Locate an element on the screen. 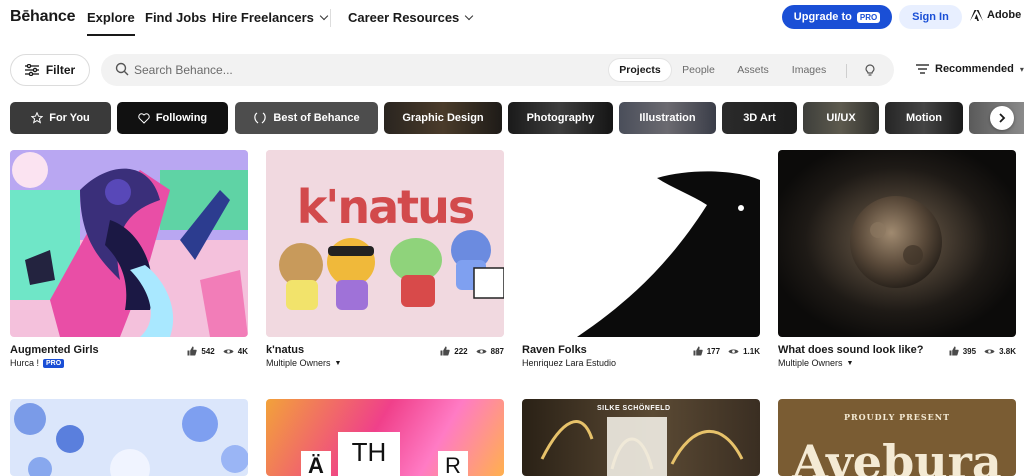  project-card is located at coordinates (129, 437).